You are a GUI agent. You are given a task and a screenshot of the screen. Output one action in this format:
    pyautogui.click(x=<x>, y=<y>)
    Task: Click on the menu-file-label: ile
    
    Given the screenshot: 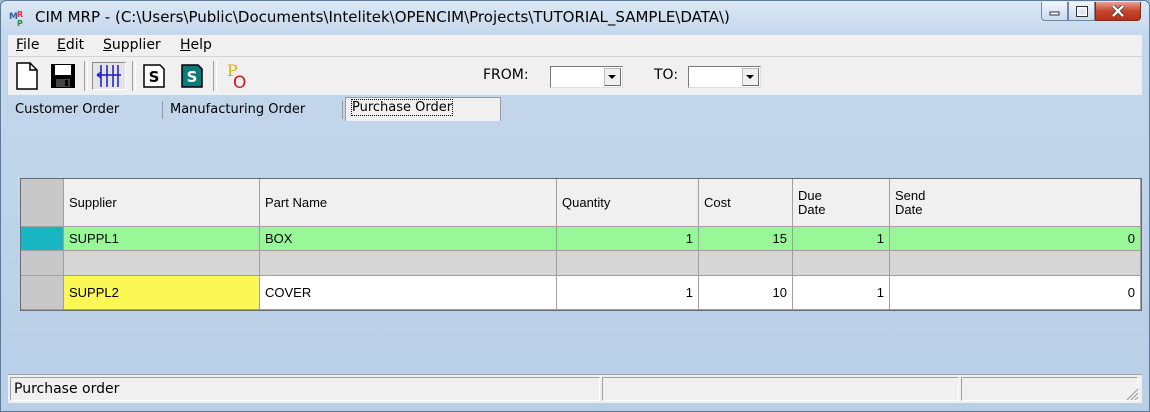 What is the action you would take?
    pyautogui.click(x=31, y=45)
    